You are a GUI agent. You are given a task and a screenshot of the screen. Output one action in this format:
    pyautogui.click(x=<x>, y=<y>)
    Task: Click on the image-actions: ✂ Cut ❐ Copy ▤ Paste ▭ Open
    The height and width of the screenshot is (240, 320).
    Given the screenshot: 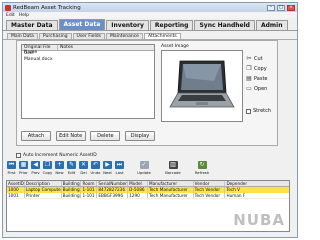 What is the action you would take?
    pyautogui.click(x=262, y=73)
    